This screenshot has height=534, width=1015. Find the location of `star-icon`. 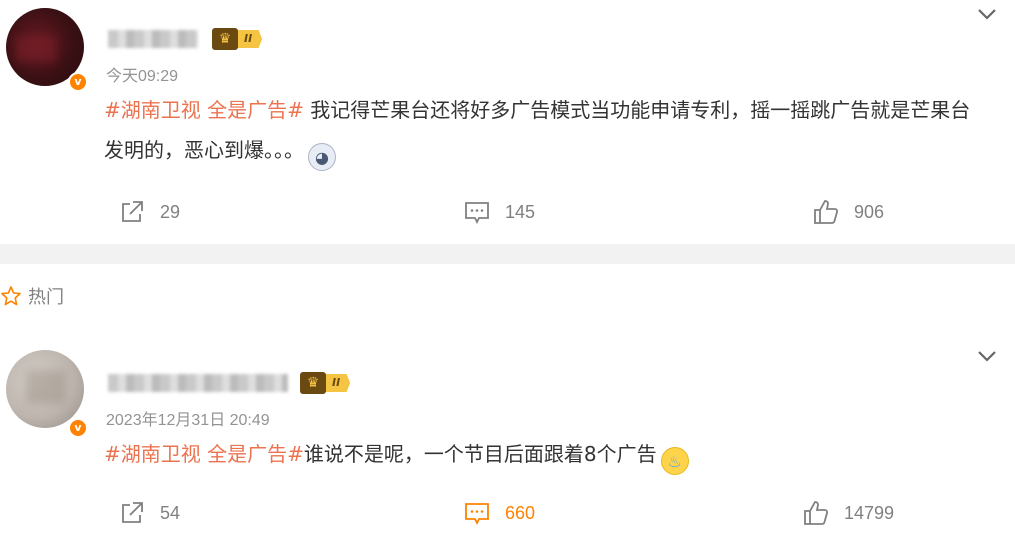

star-icon is located at coordinates (11, 296).